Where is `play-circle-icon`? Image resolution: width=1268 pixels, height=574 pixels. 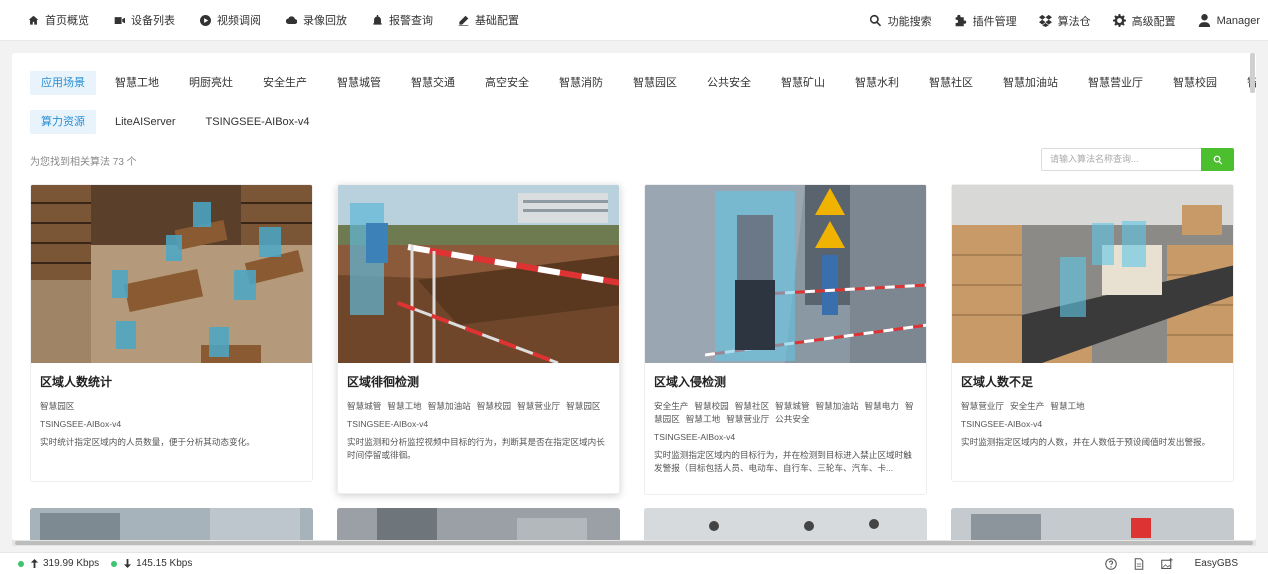
play-circle-icon is located at coordinates (205, 20).